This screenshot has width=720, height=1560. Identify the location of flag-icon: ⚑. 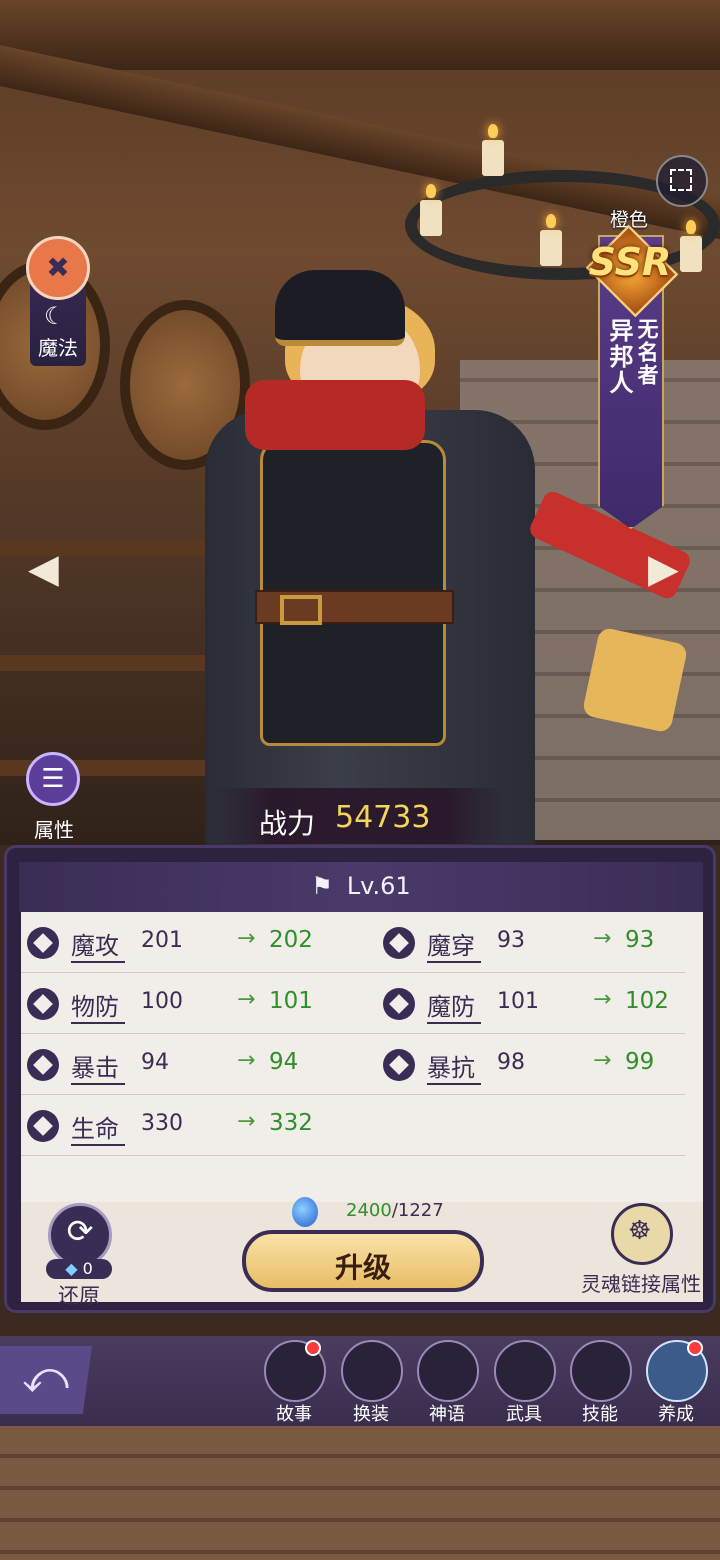
(322, 886).